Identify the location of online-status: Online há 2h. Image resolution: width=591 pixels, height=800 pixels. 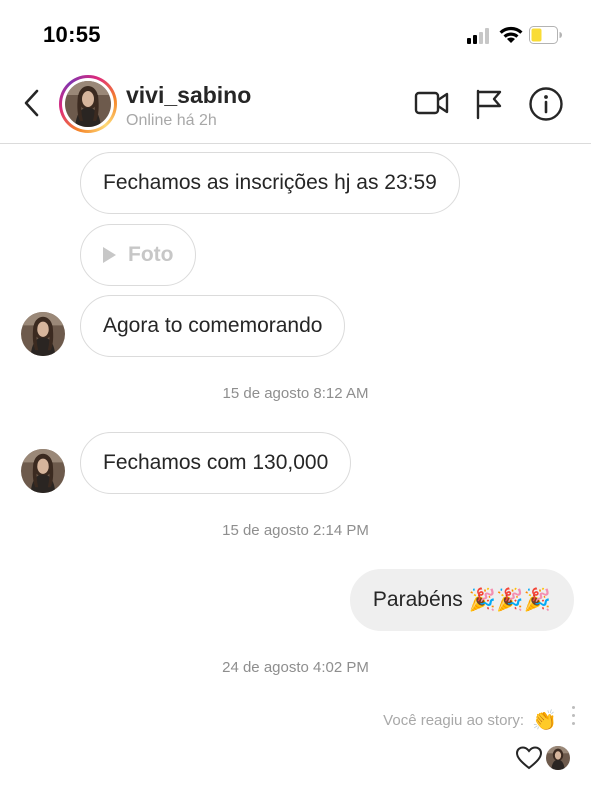
(171, 120).